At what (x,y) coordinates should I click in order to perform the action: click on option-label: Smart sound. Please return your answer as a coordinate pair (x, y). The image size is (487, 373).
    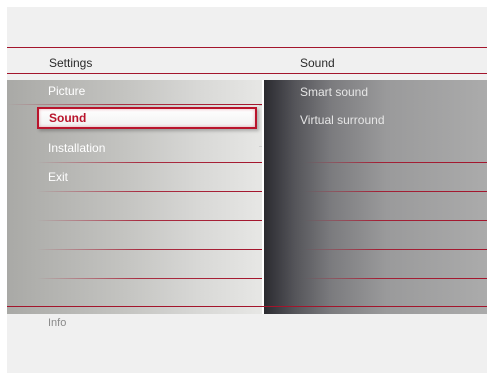
    Looking at the image, I should click on (334, 92).